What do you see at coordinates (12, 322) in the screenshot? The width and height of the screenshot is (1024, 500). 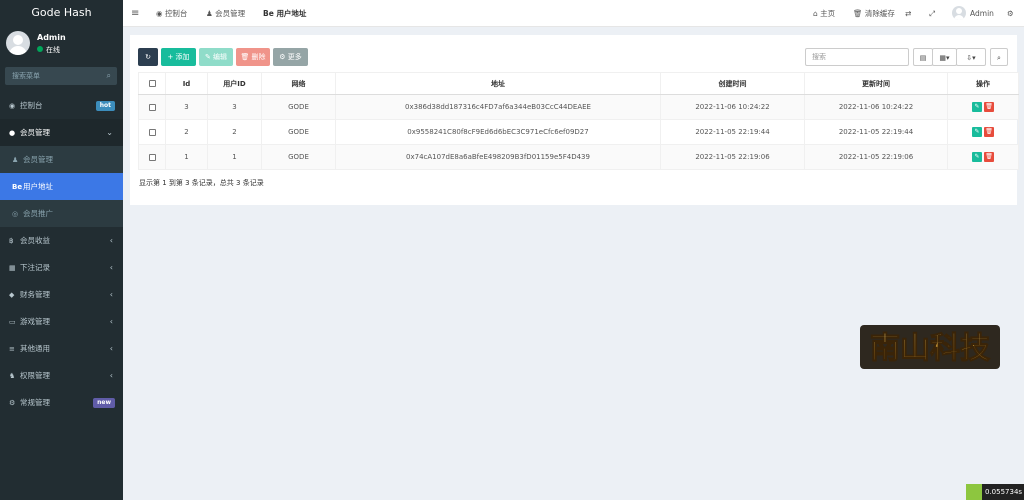 I see `gamepad-icon: ▭` at bounding box center [12, 322].